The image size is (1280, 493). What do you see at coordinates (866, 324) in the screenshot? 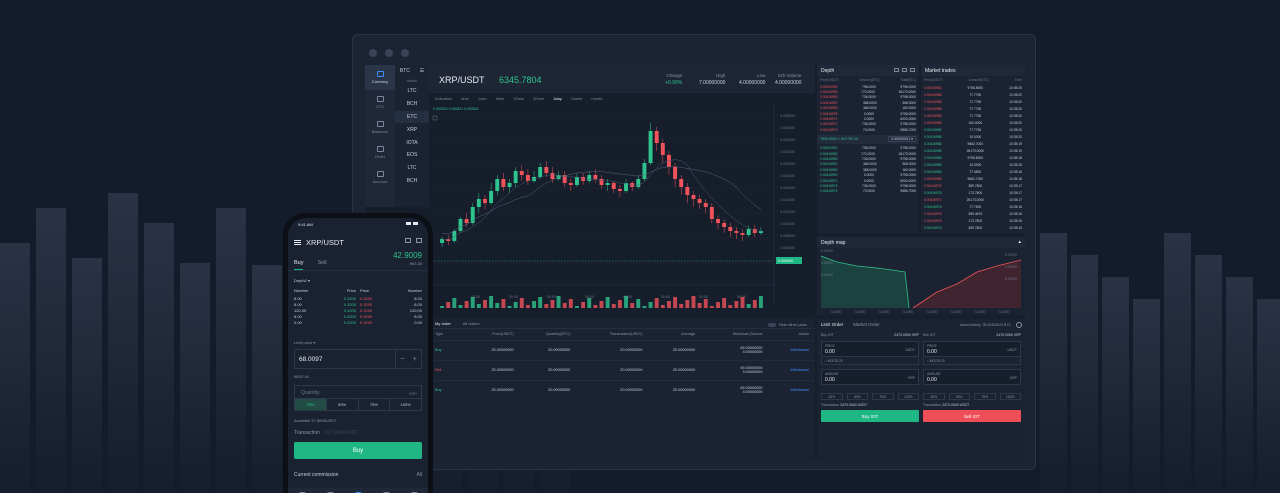
I see `tab-market-order: Market Order` at bounding box center [866, 324].